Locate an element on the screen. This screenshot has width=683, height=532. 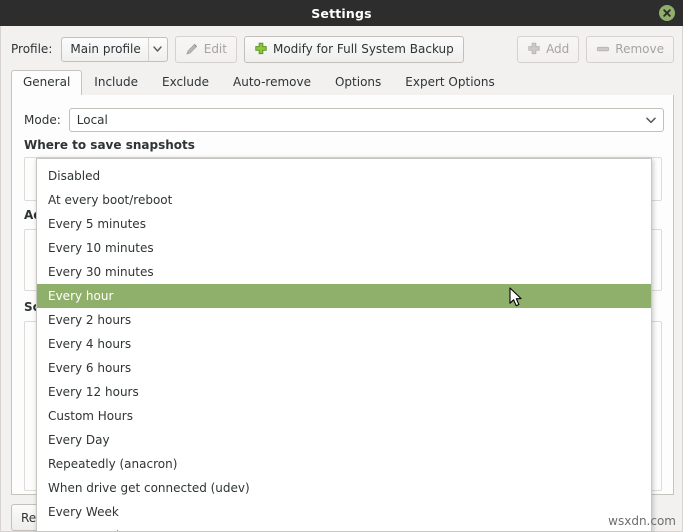
tab-expert-options: Expert Options is located at coordinates (449, 82).